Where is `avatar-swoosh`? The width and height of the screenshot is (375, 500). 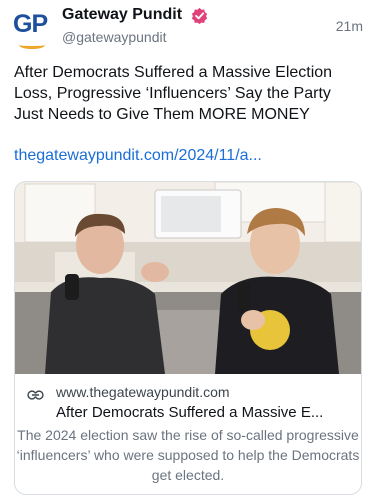
avatar-swoosh is located at coordinates (32, 45).